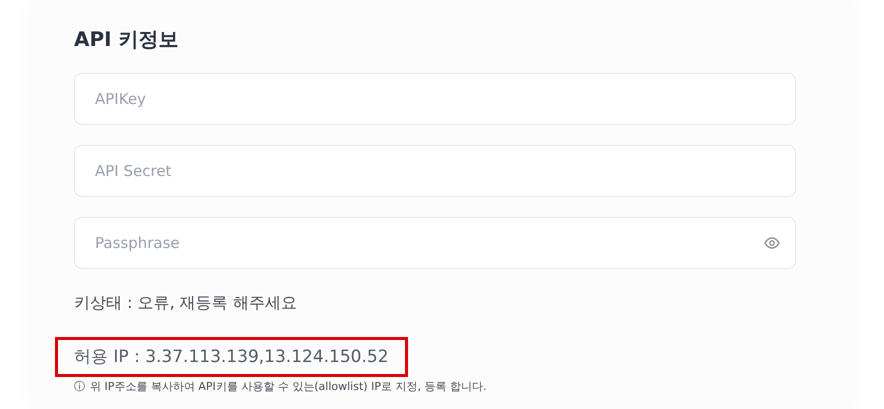 Image resolution: width=884 pixels, height=409 pixels. What do you see at coordinates (231, 357) in the screenshot?
I see `allowed-ip-text: 허용 IP : 3.37.113.139,13.124.150.52` at bounding box center [231, 357].